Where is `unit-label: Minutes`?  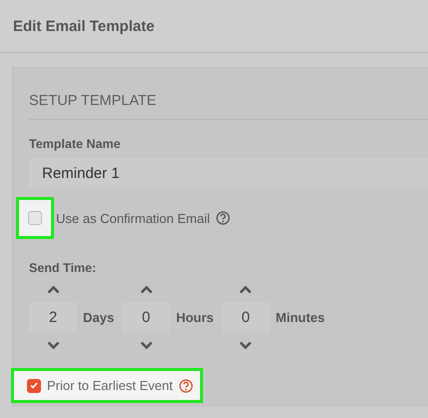
unit-label: Minutes is located at coordinates (300, 317).